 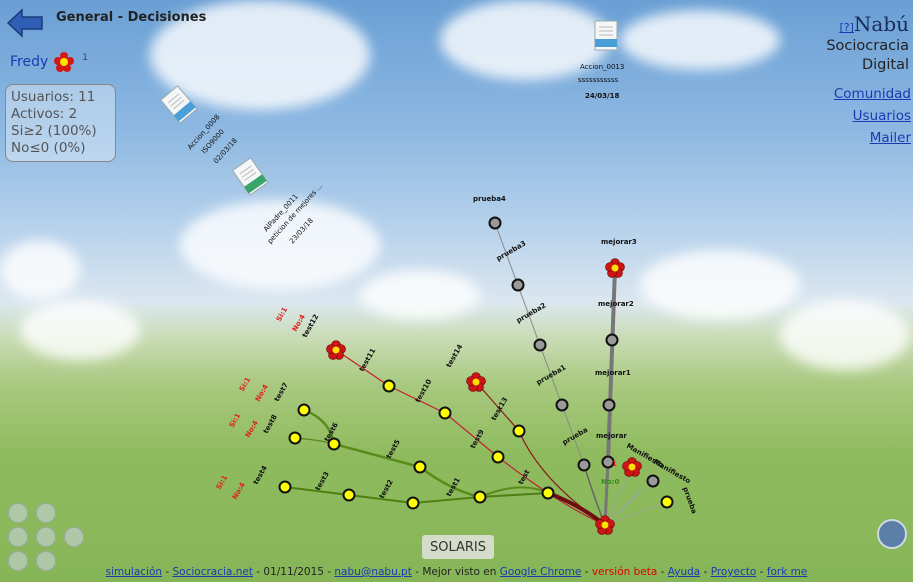 I want to click on center-icon, so click(x=46, y=537).